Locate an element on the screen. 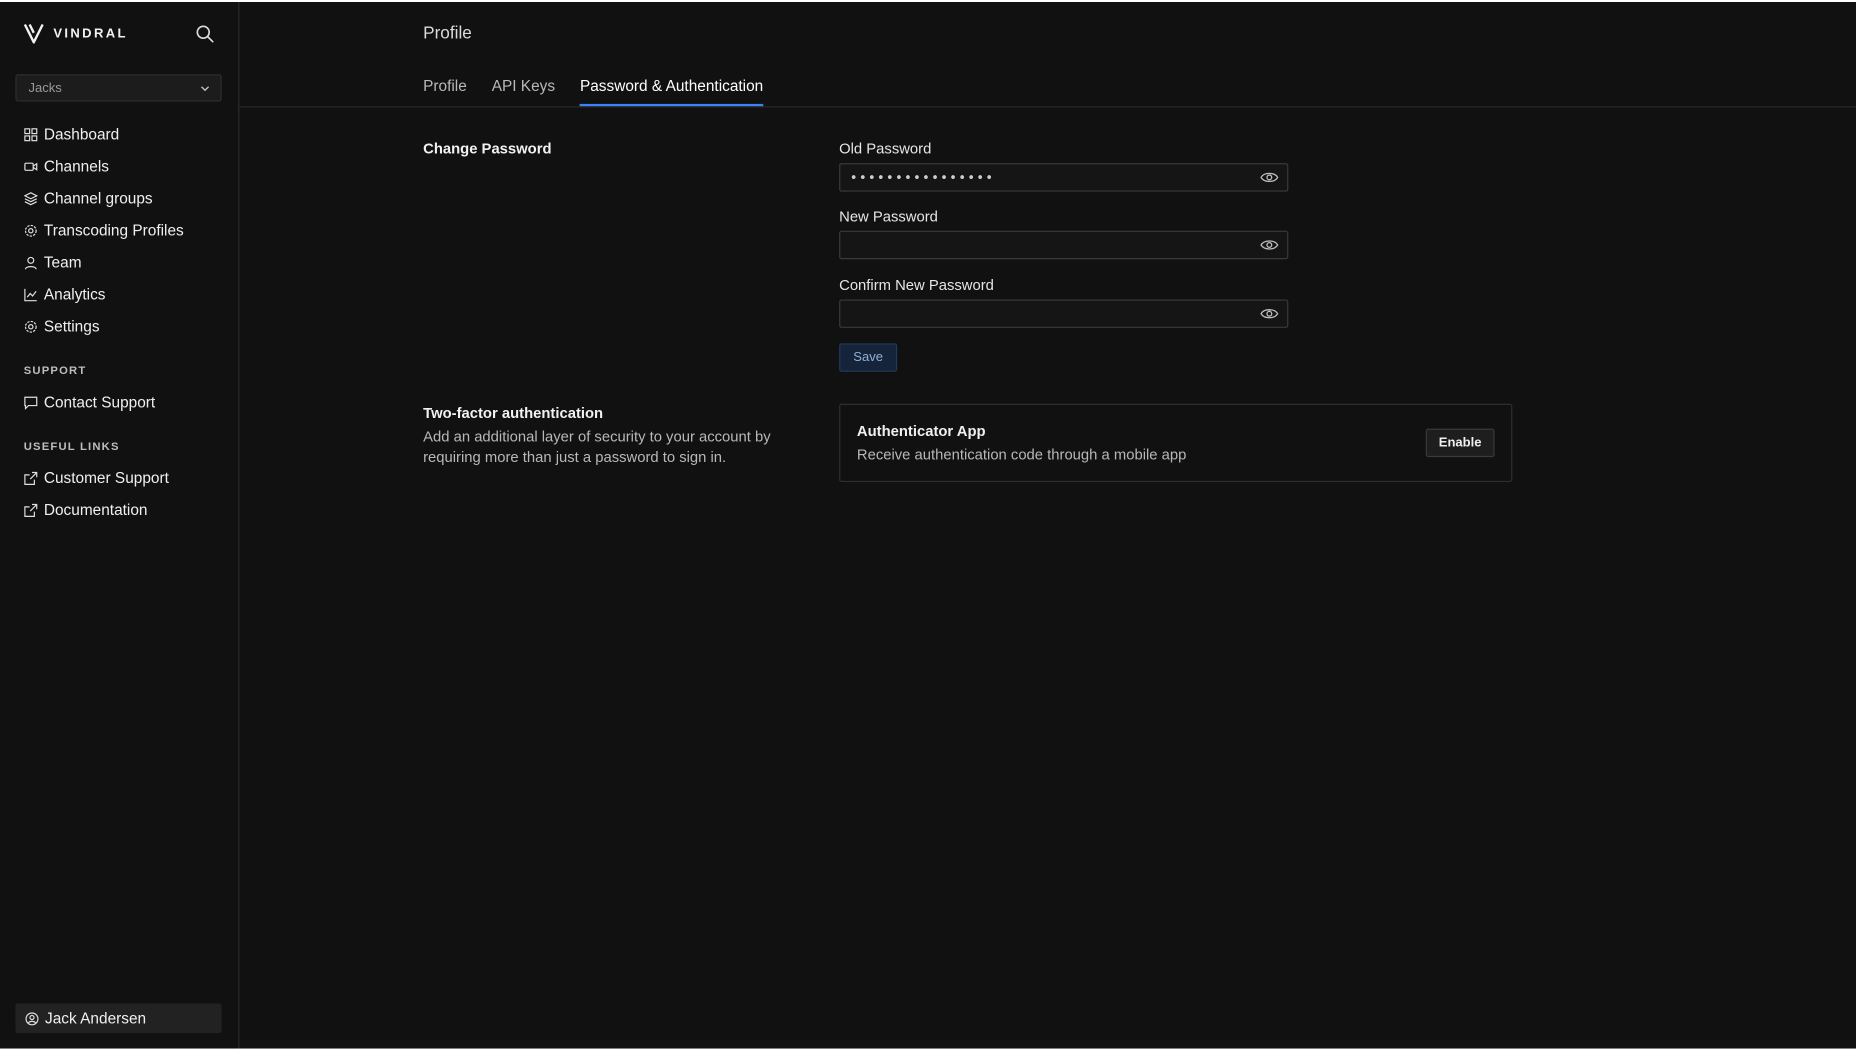  two-factor-title: Two-factor authentication is located at coordinates (513, 413).